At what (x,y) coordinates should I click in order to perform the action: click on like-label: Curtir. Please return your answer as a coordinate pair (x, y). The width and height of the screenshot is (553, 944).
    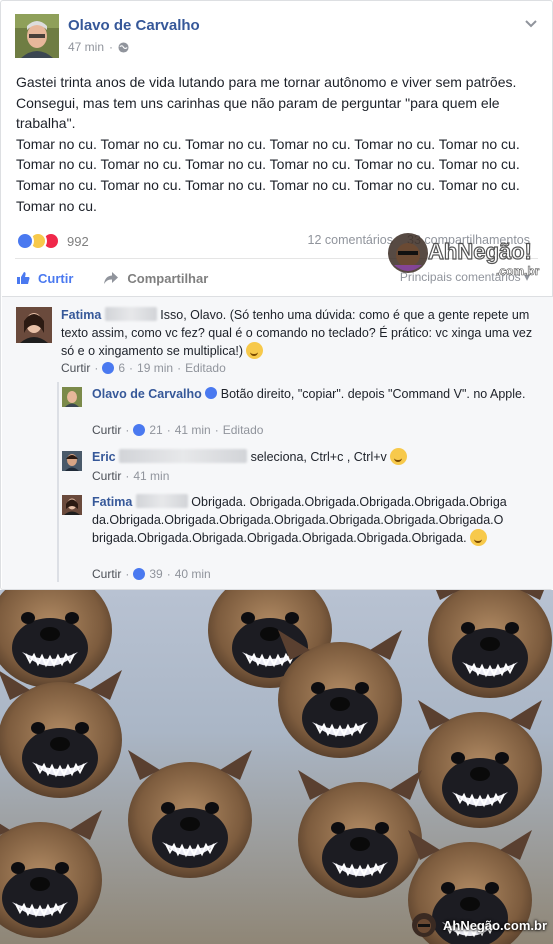
    Looking at the image, I should click on (56, 278).